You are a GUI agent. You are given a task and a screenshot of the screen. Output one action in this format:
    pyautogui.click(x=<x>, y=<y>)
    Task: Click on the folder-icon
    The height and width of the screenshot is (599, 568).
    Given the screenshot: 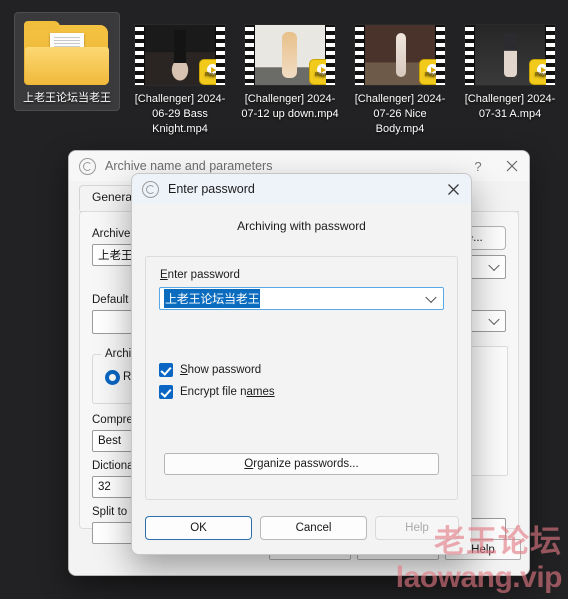 What is the action you would take?
    pyautogui.click(x=67, y=54)
    